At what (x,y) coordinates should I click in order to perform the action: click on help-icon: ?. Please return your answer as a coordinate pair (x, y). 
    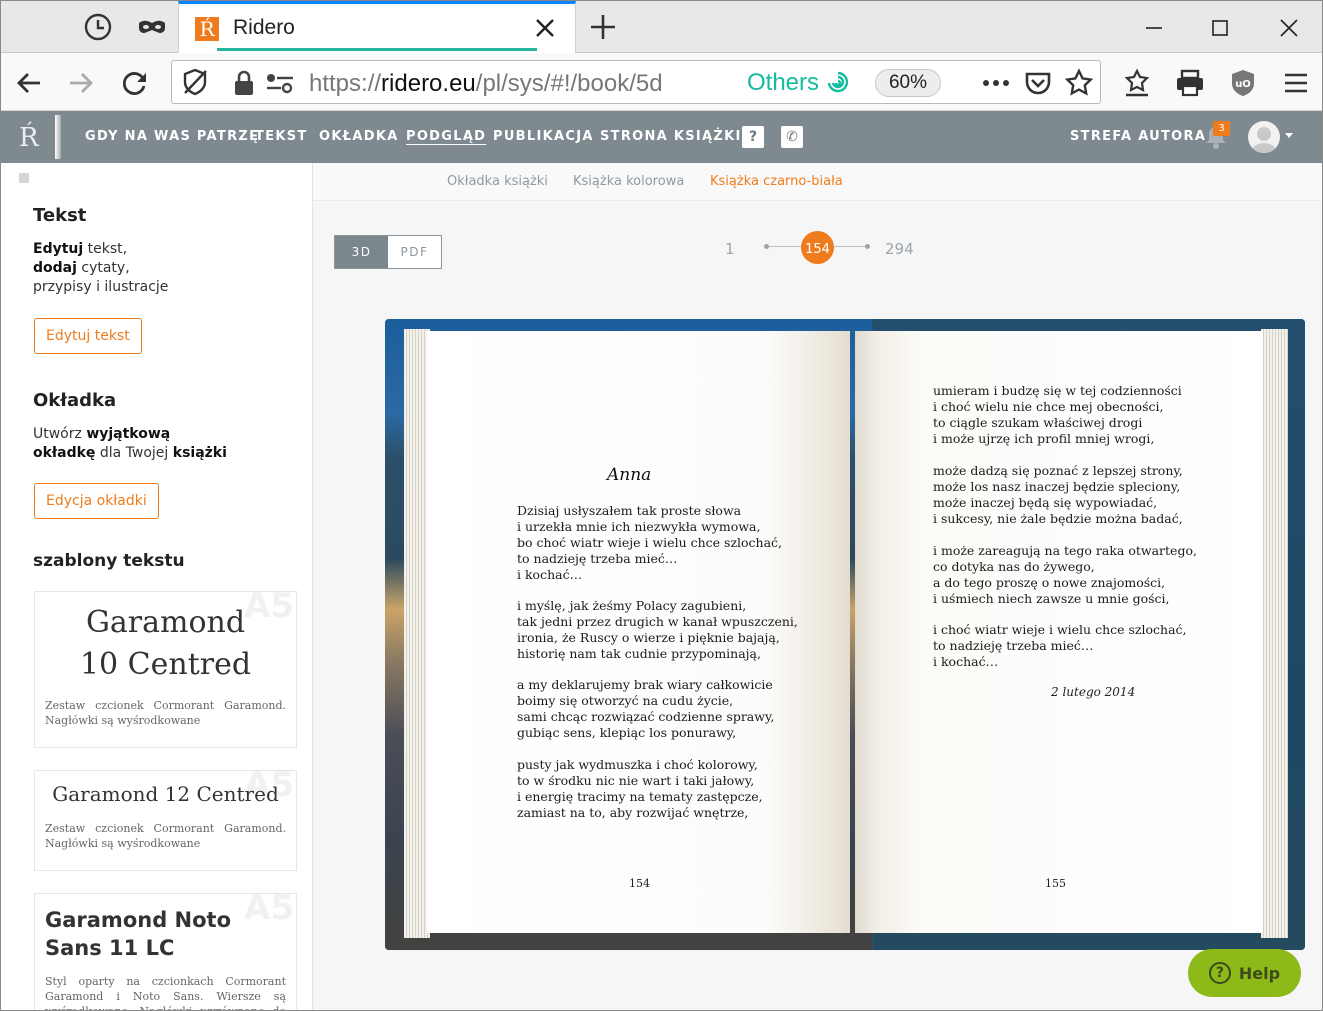
    Looking at the image, I should click on (1219, 973).